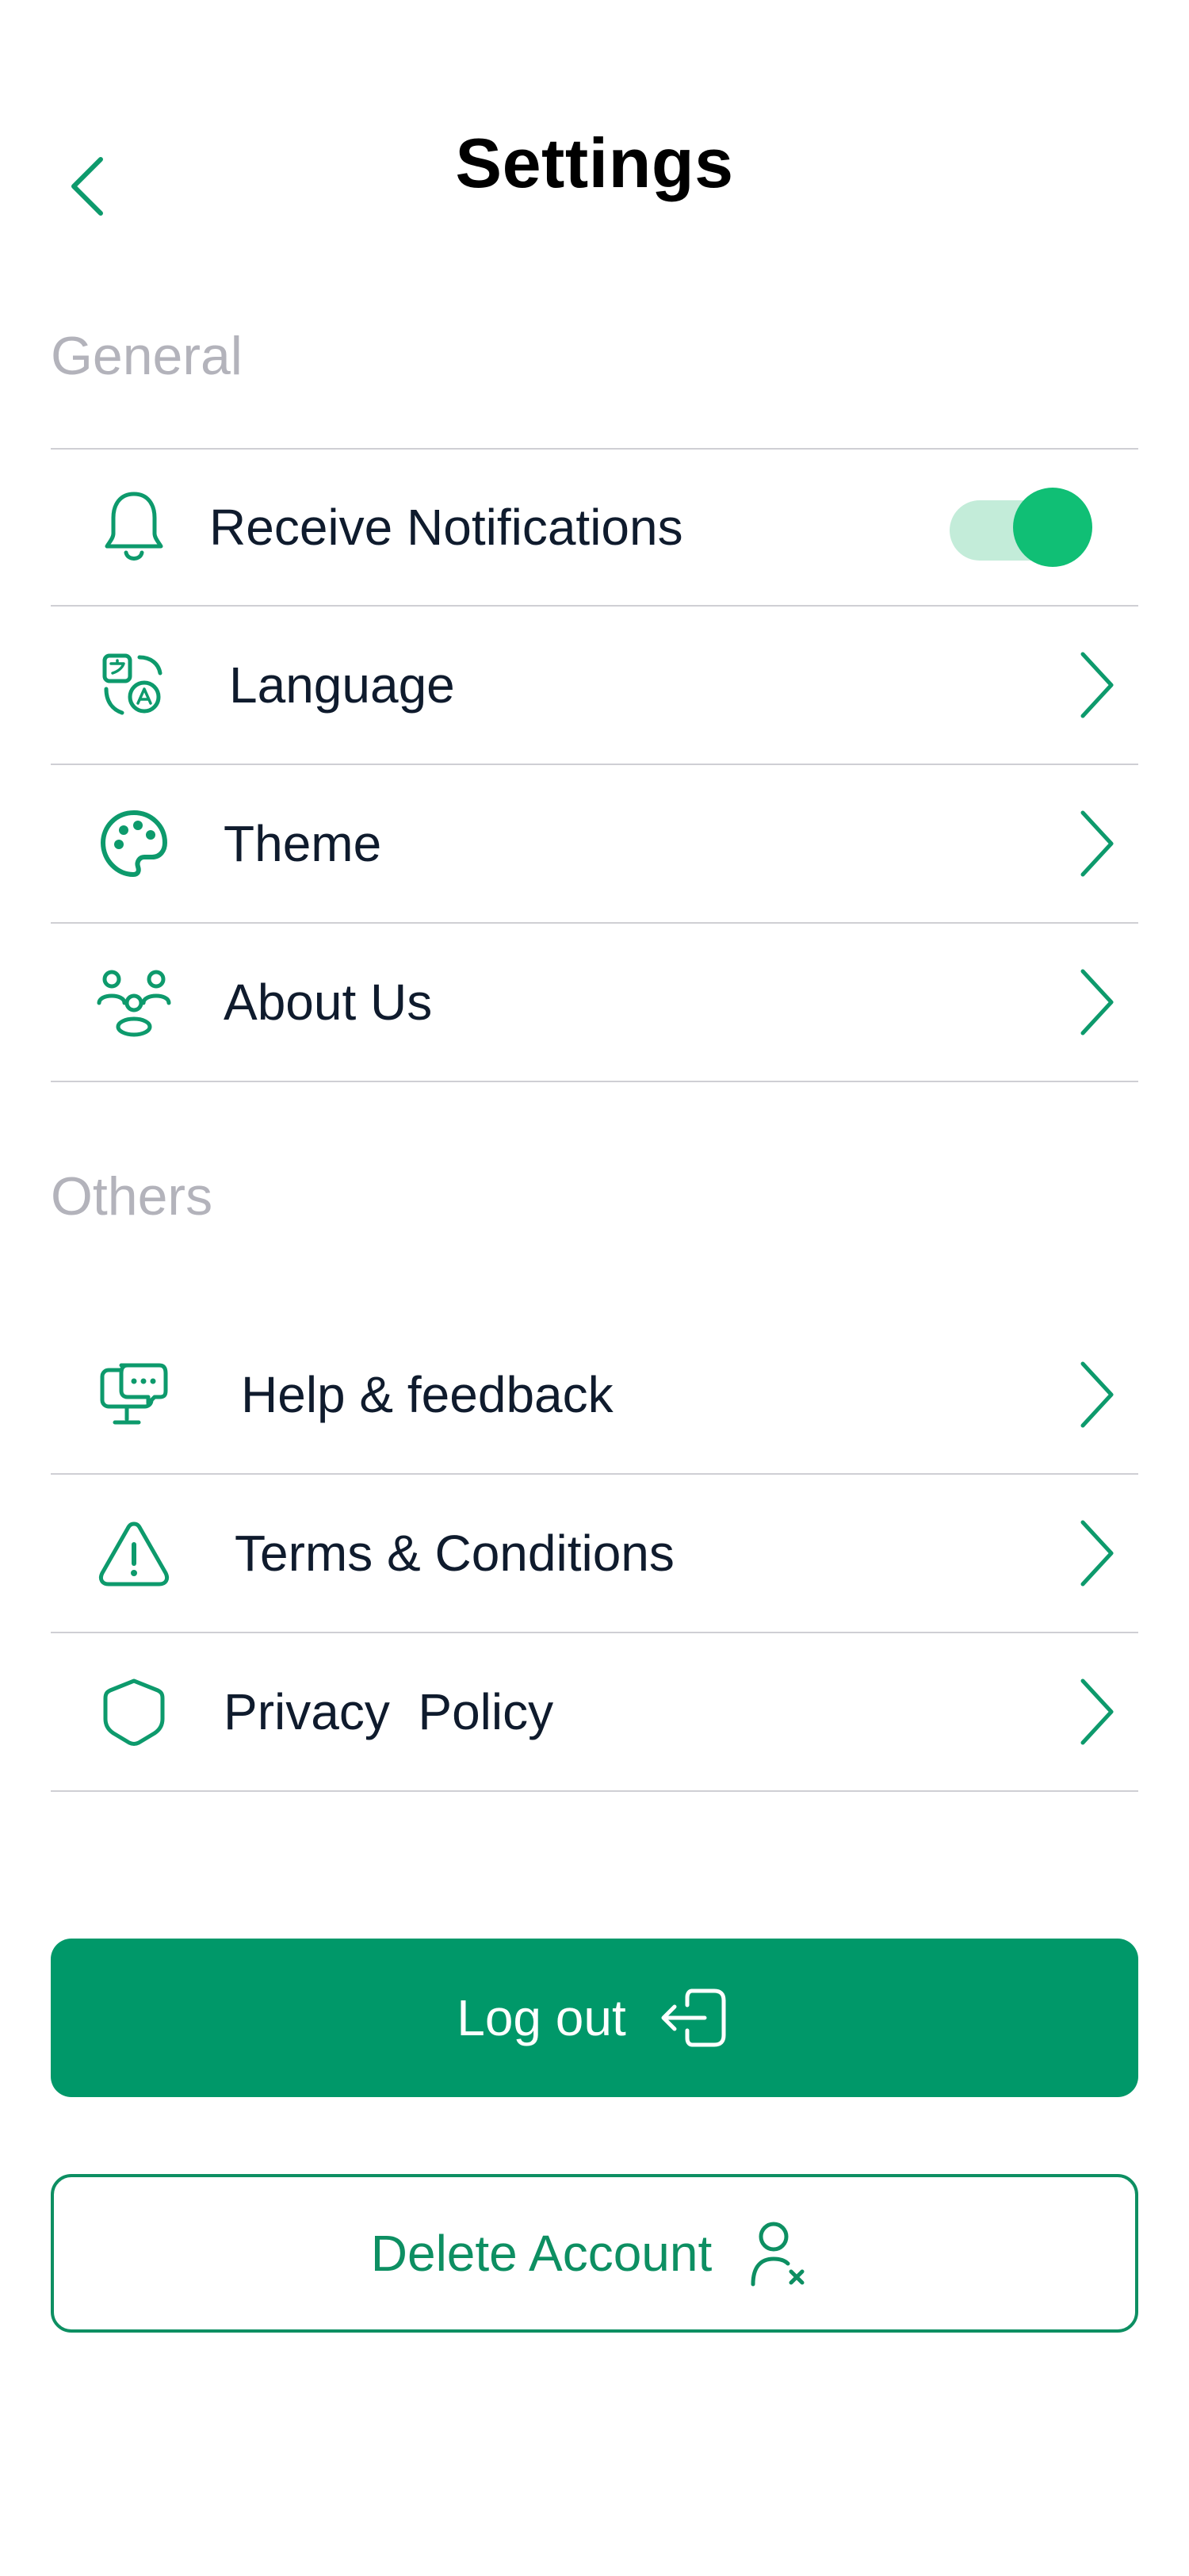 The height and width of the screenshot is (2576, 1189). Describe the element at coordinates (1052, 527) in the screenshot. I see `toggle-knob` at that location.